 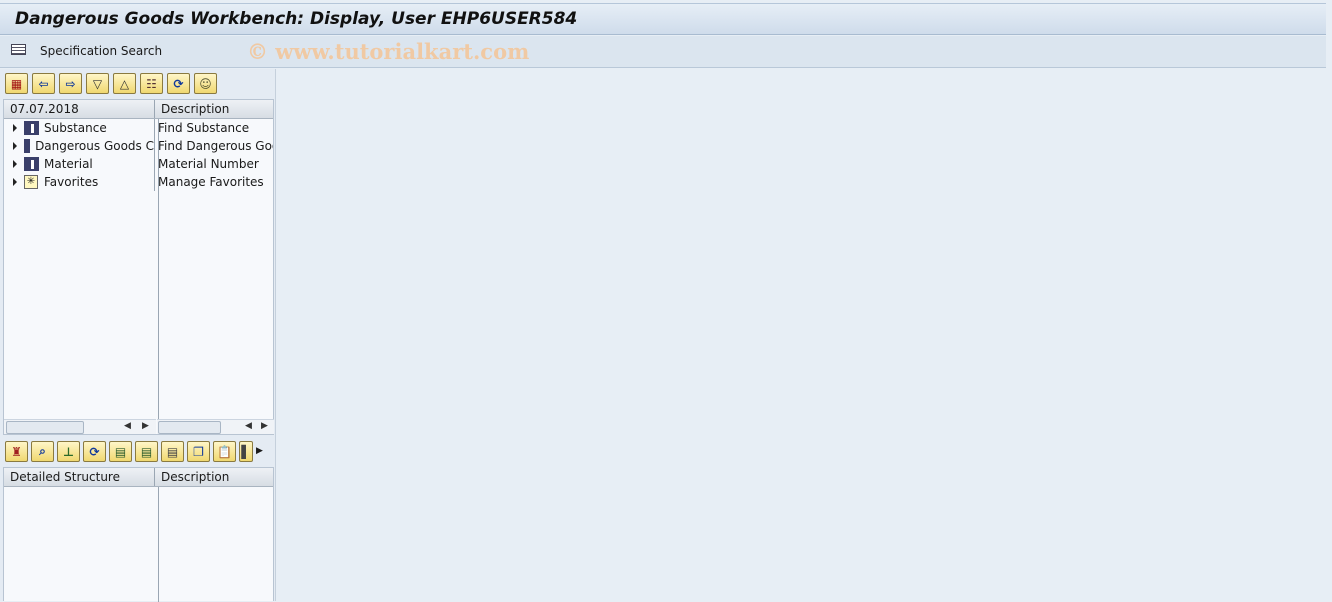 What do you see at coordinates (42, 451) in the screenshot?
I see `search-icon: ⌕` at bounding box center [42, 451].